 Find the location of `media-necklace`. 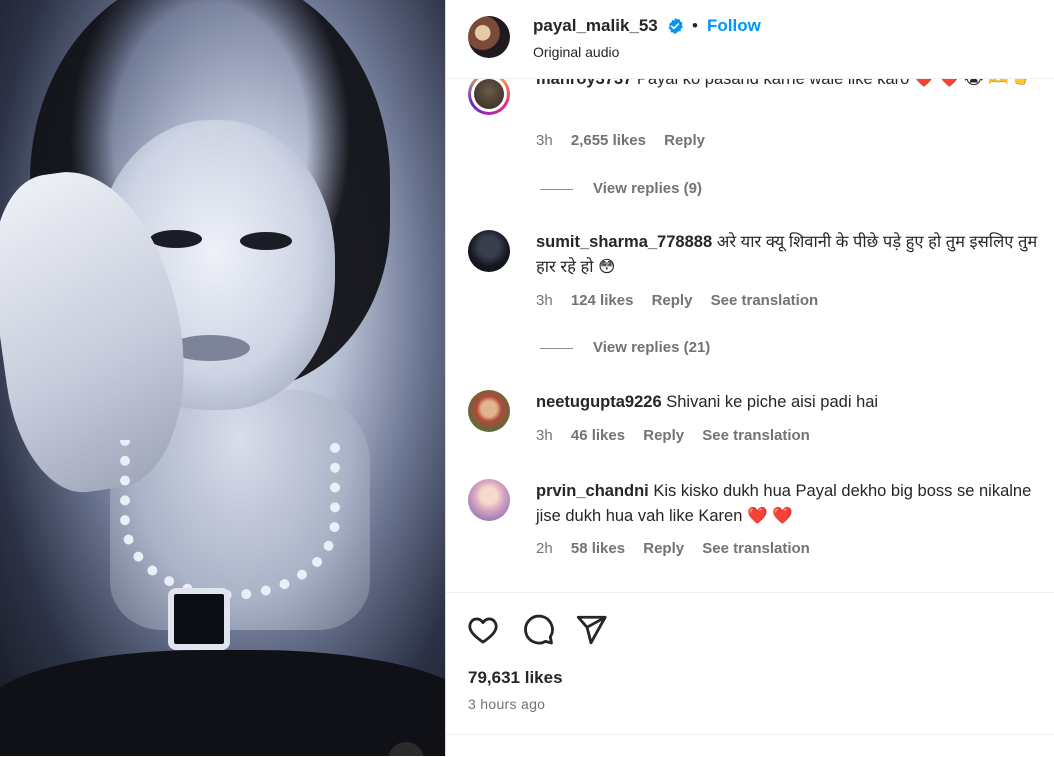

media-necklace is located at coordinates (230, 520).